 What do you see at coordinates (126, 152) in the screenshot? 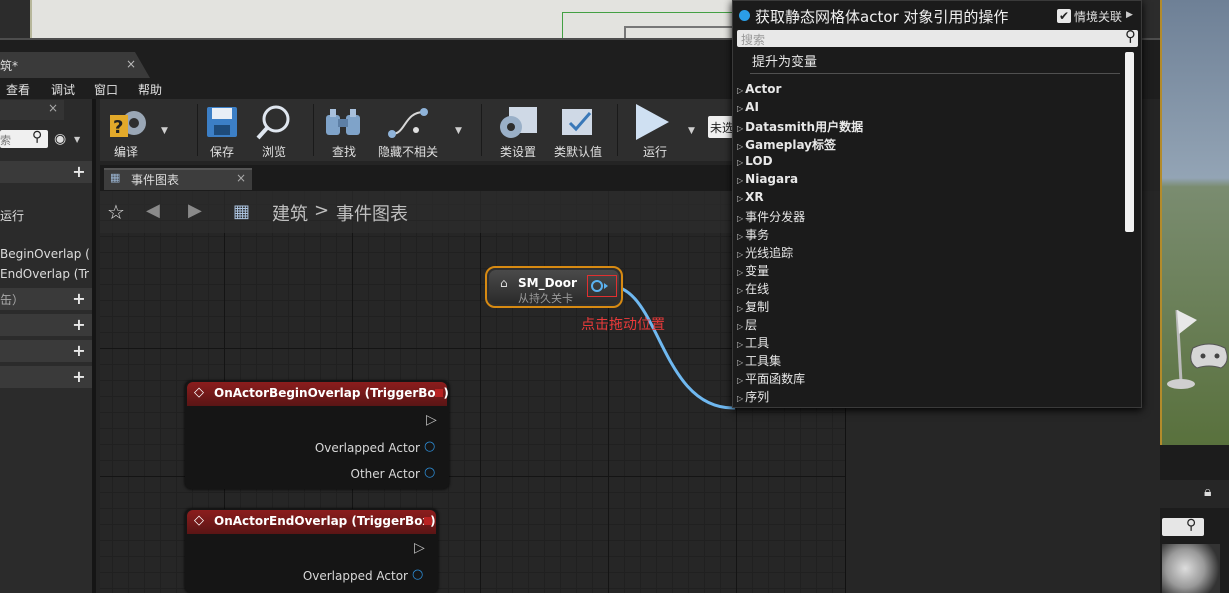
I see `compile-label: 编译` at bounding box center [126, 152].